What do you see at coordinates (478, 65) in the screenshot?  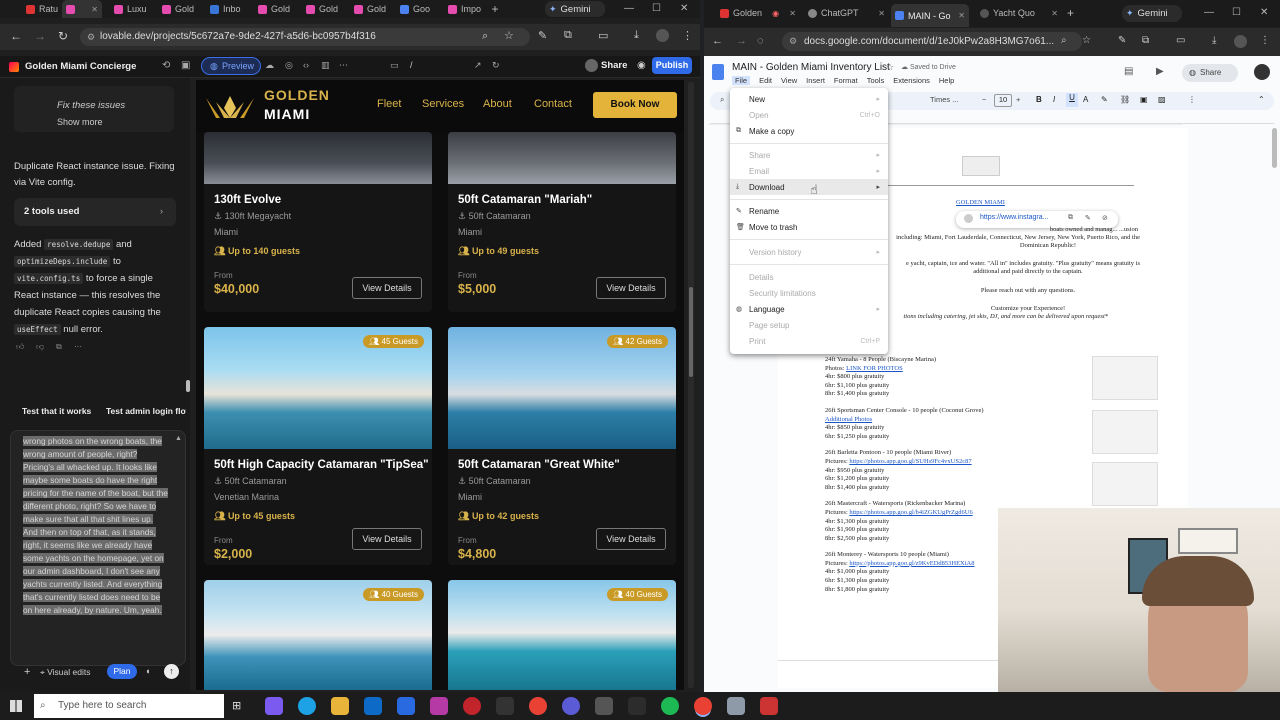 I see `open-external-icon: ↗` at bounding box center [478, 65].